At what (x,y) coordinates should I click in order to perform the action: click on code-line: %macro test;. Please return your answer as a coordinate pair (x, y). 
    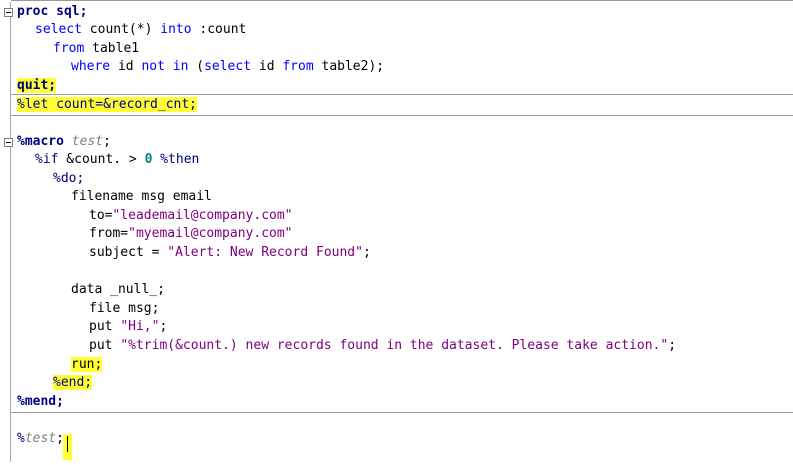
    Looking at the image, I should click on (64, 142).